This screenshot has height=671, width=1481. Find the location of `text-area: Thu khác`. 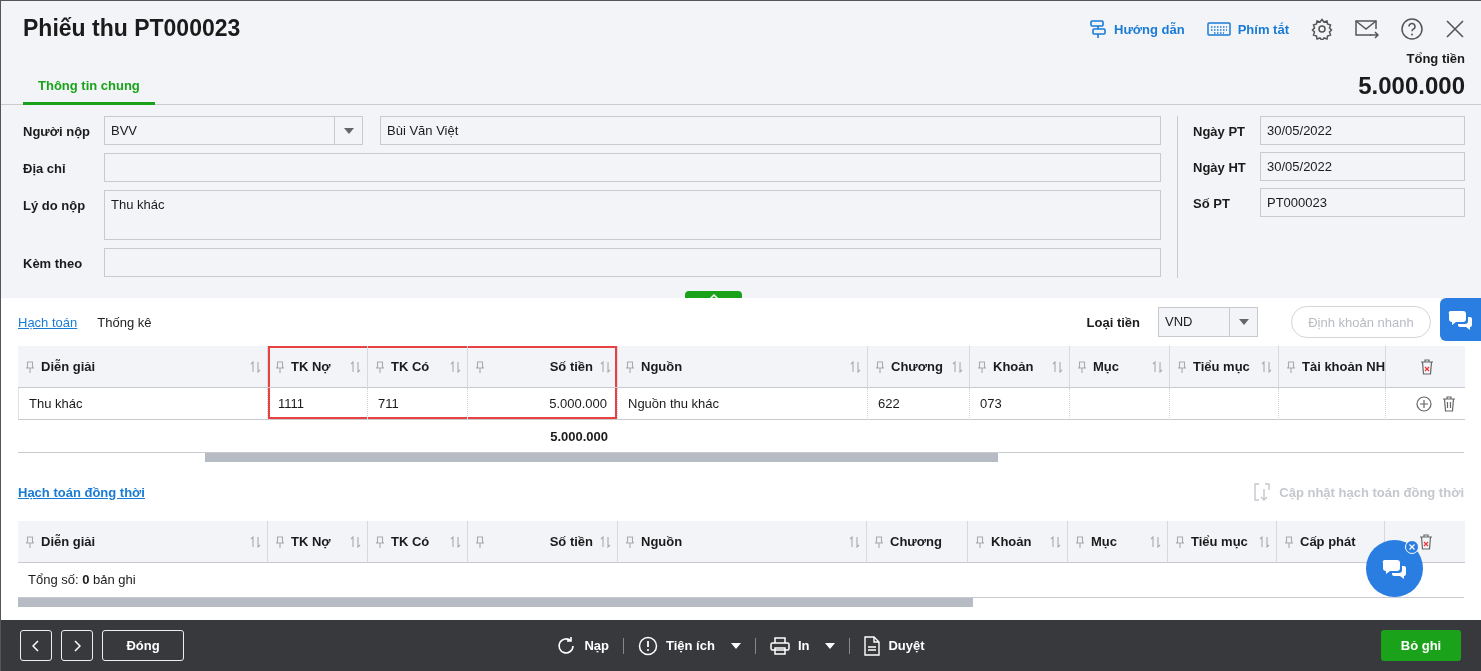

text-area: Thu khác is located at coordinates (632, 215).